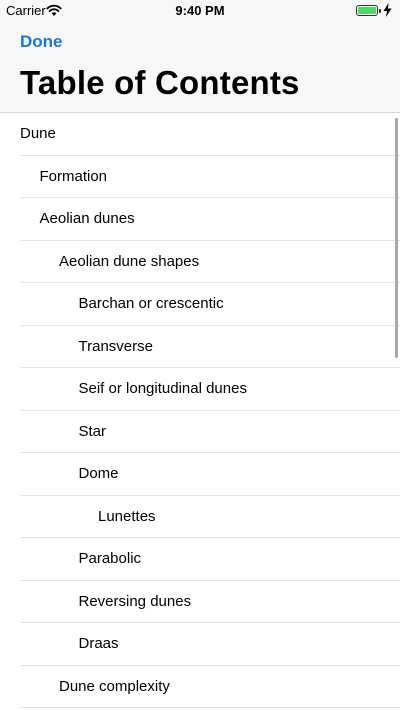 The width and height of the screenshot is (400, 710). What do you see at coordinates (151, 303) in the screenshot?
I see `toc-item-label: Barchan or crescentic` at bounding box center [151, 303].